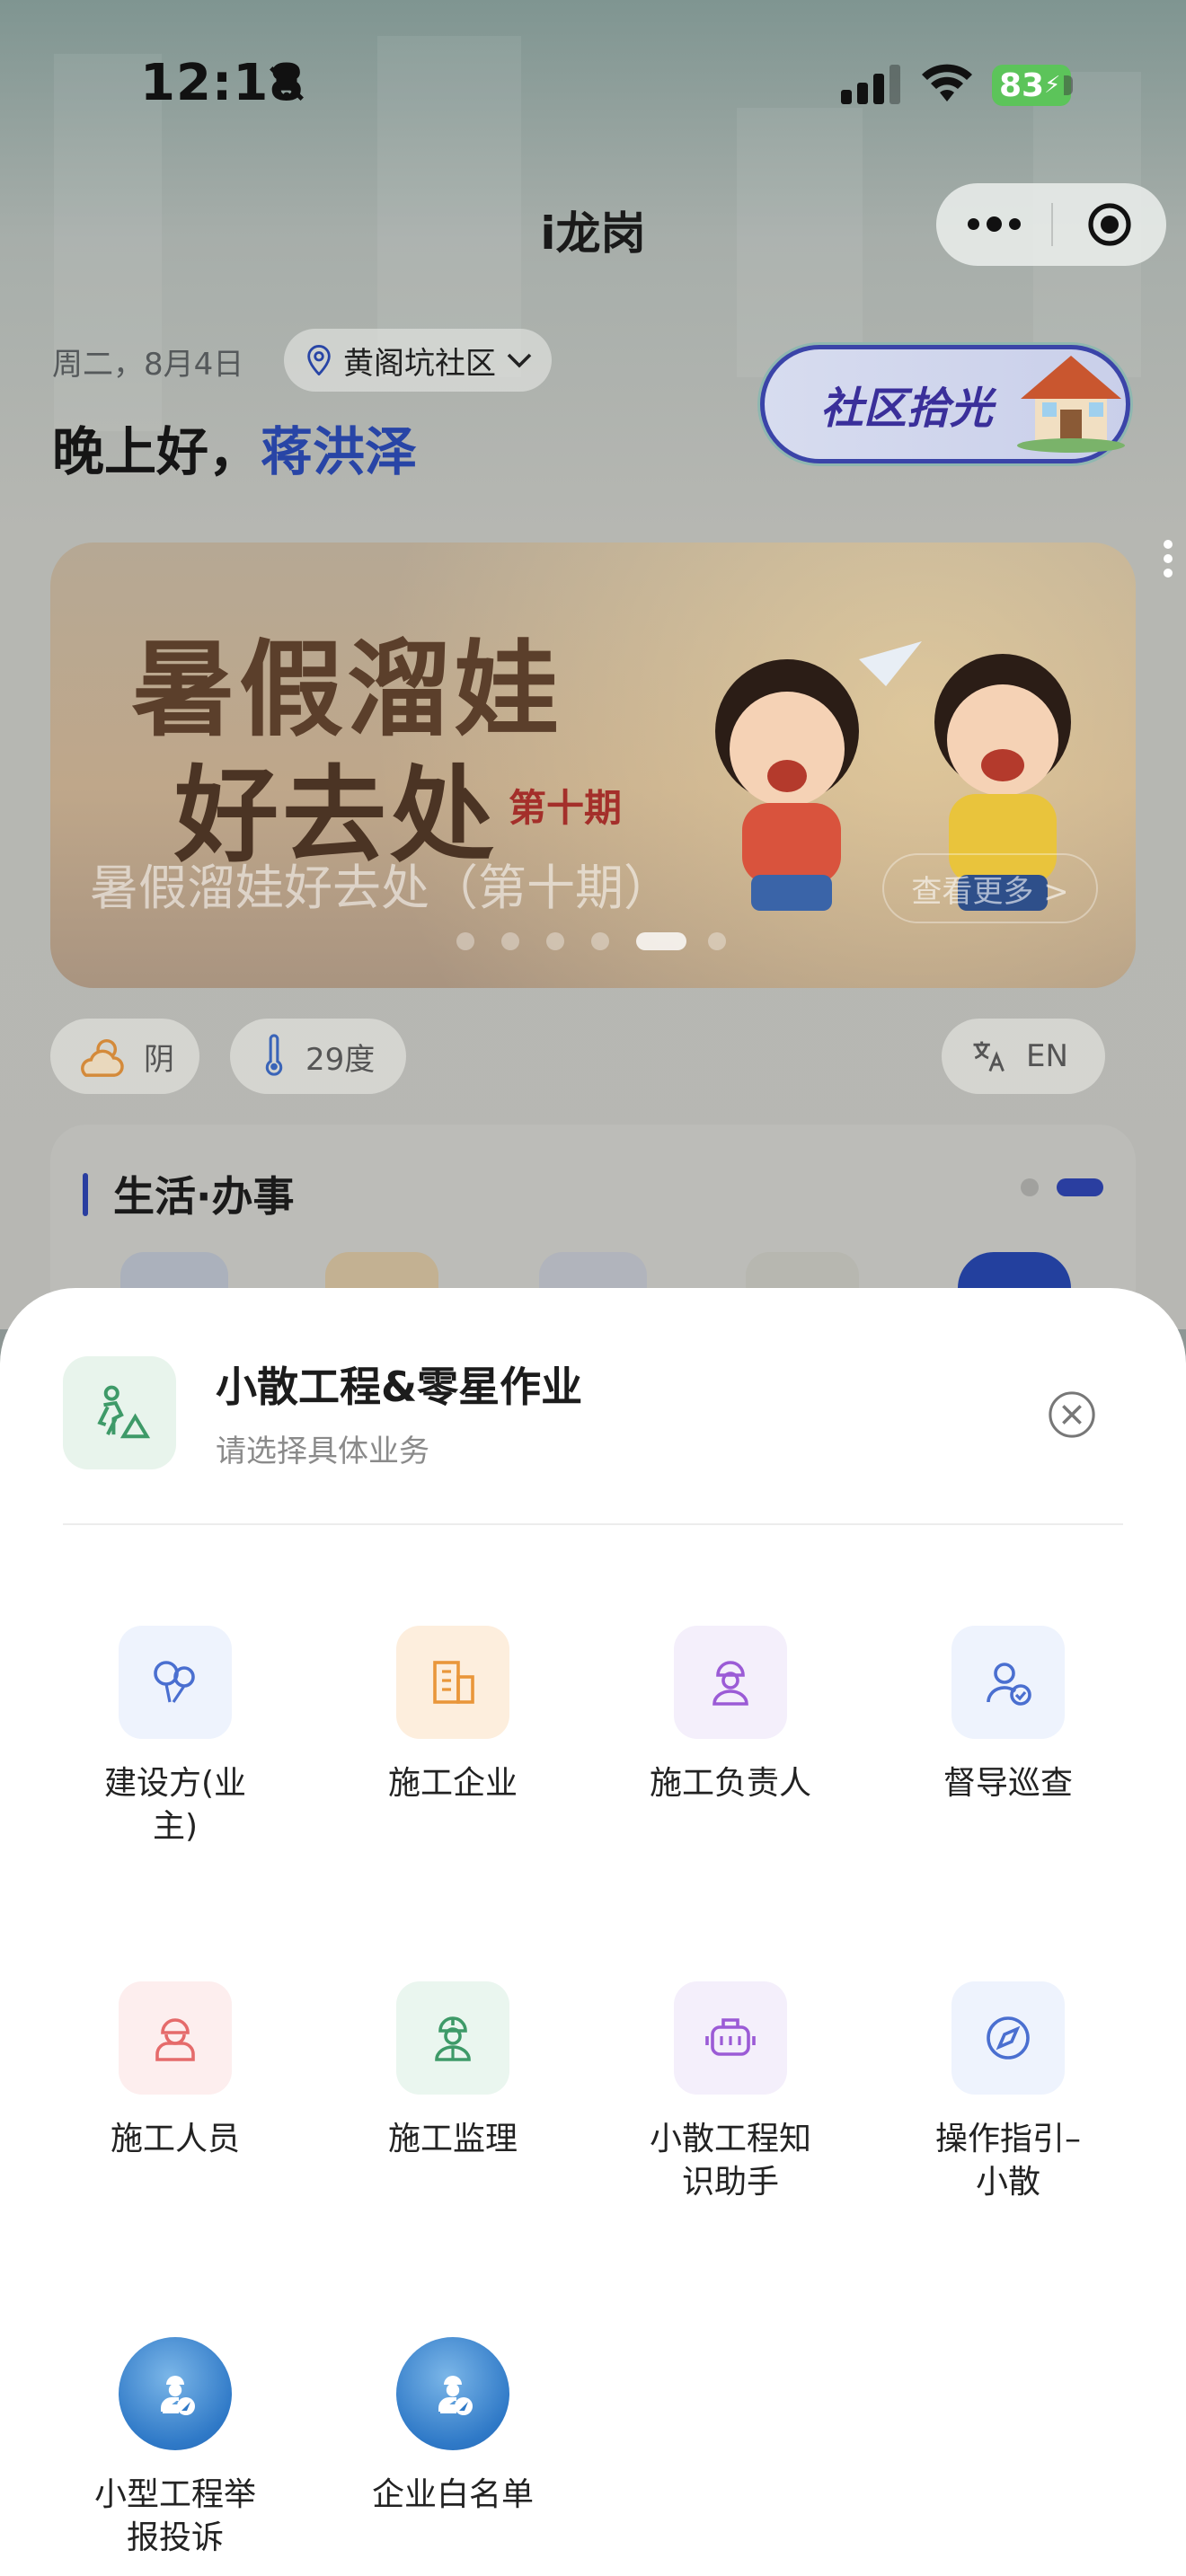 The image size is (1186, 2576). What do you see at coordinates (1080, 1187) in the screenshot?
I see `page-dot-active` at bounding box center [1080, 1187].